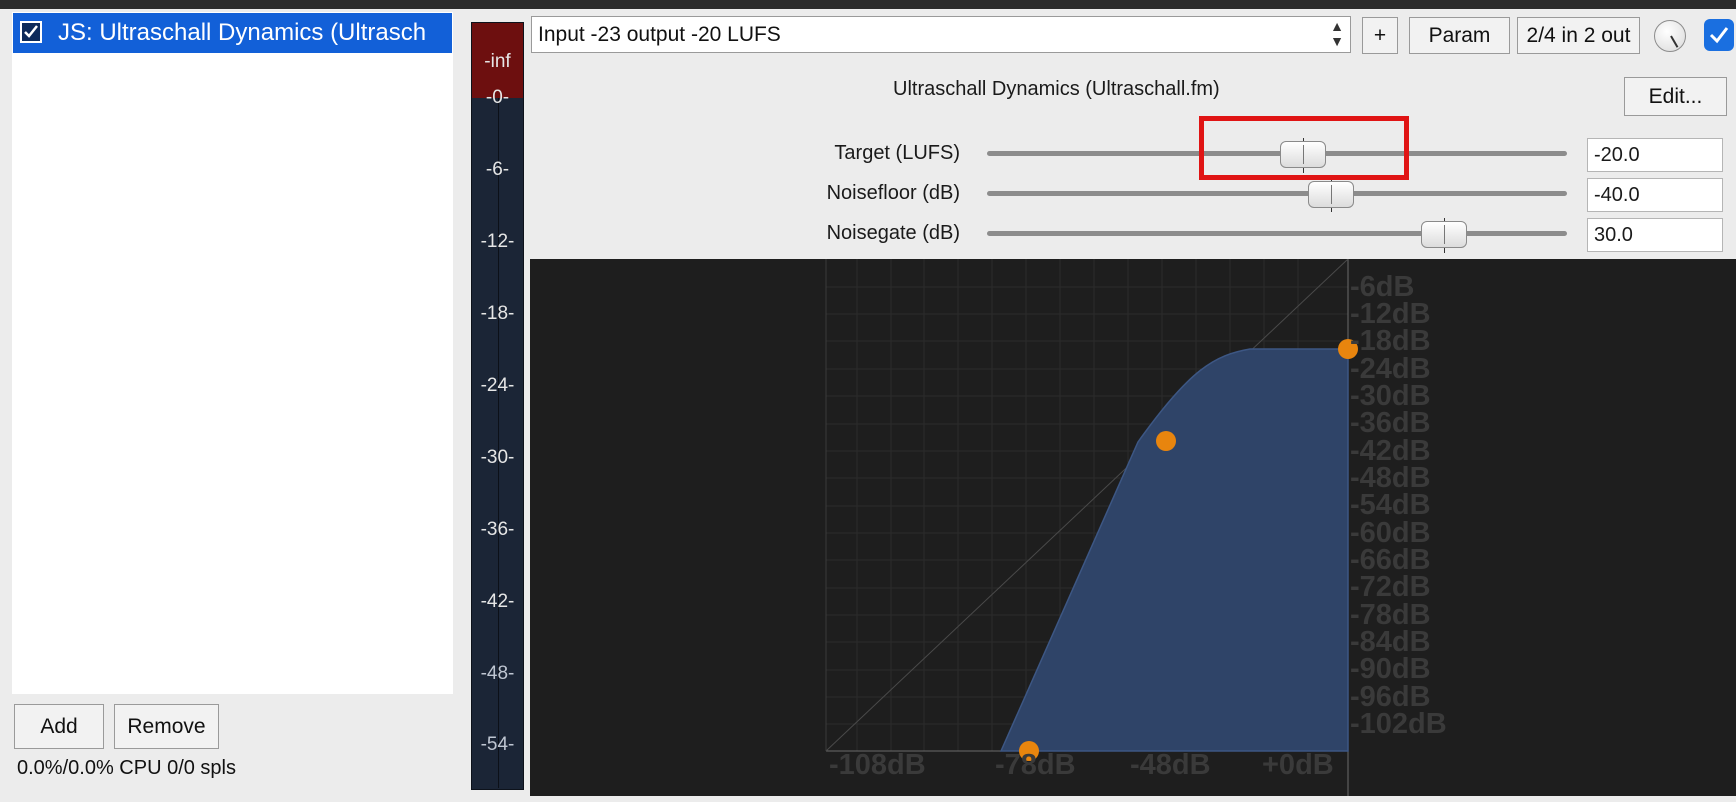 The width and height of the screenshot is (1736, 802). Describe the element at coordinates (1380, 35) in the screenshot. I see `add-preset-button: +` at that location.